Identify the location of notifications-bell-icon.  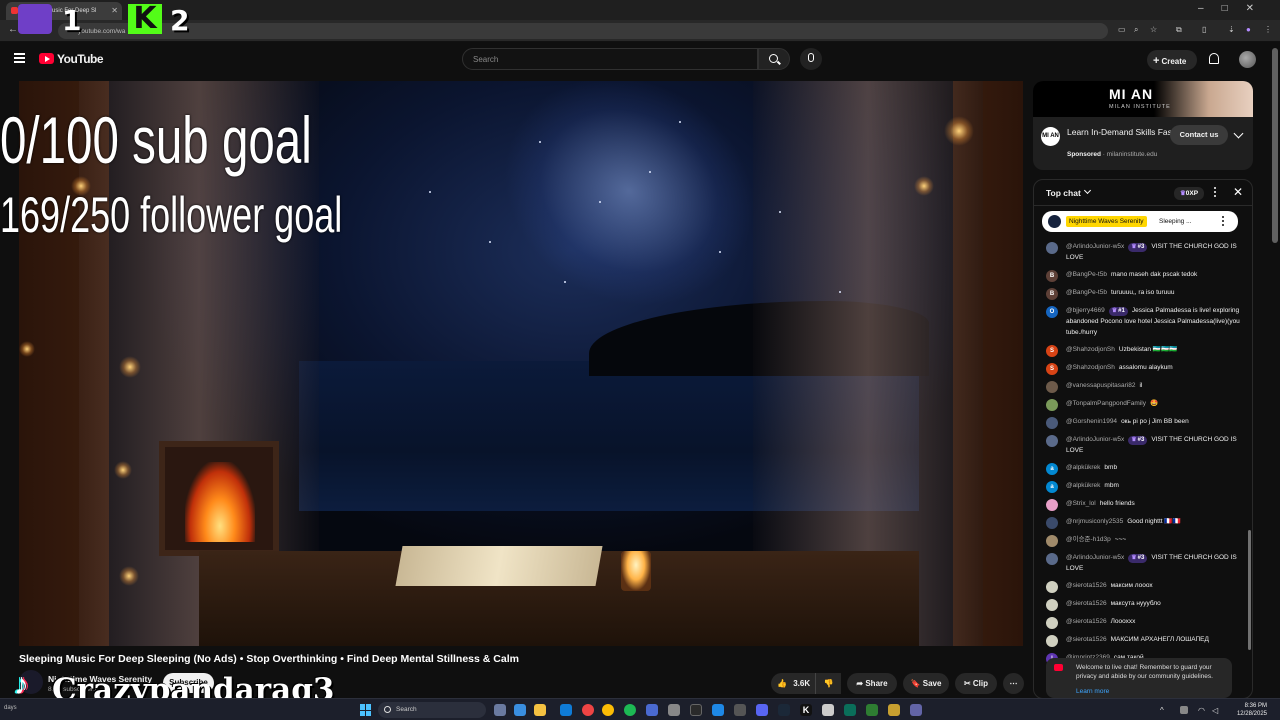
(1214, 58).